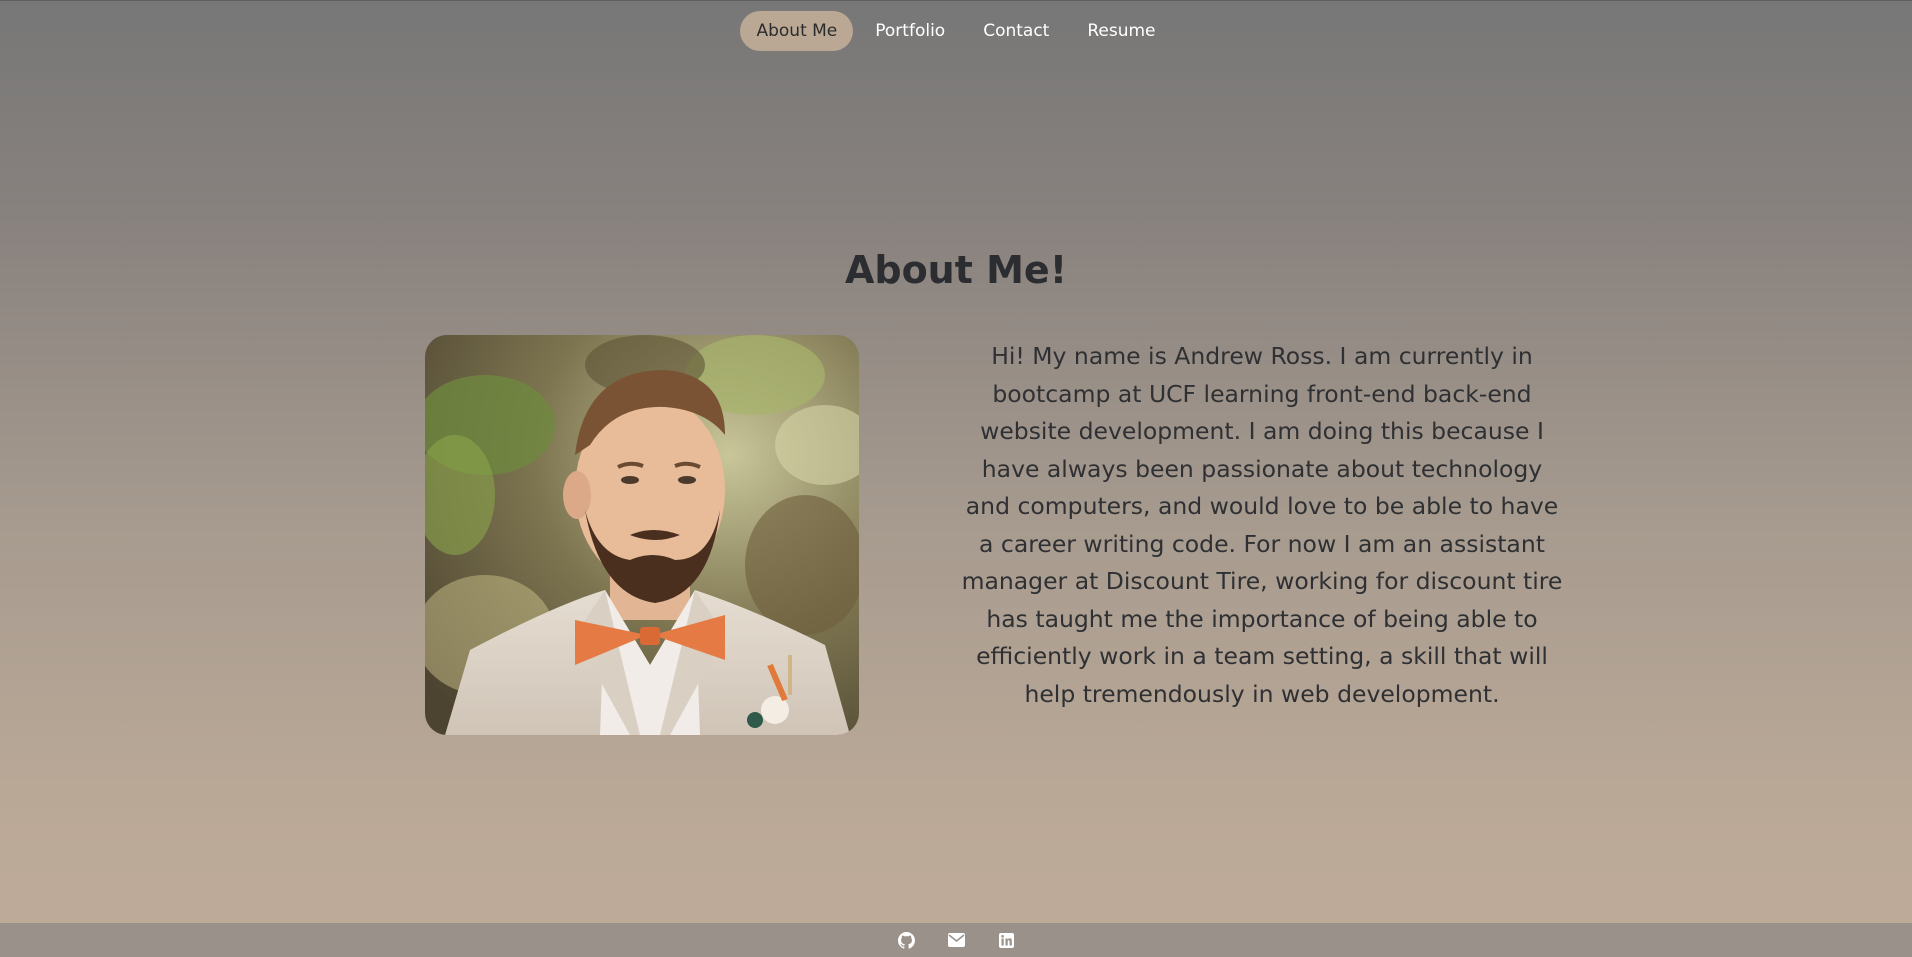 The width and height of the screenshot is (1912, 957). I want to click on footer, so click(956, 940).